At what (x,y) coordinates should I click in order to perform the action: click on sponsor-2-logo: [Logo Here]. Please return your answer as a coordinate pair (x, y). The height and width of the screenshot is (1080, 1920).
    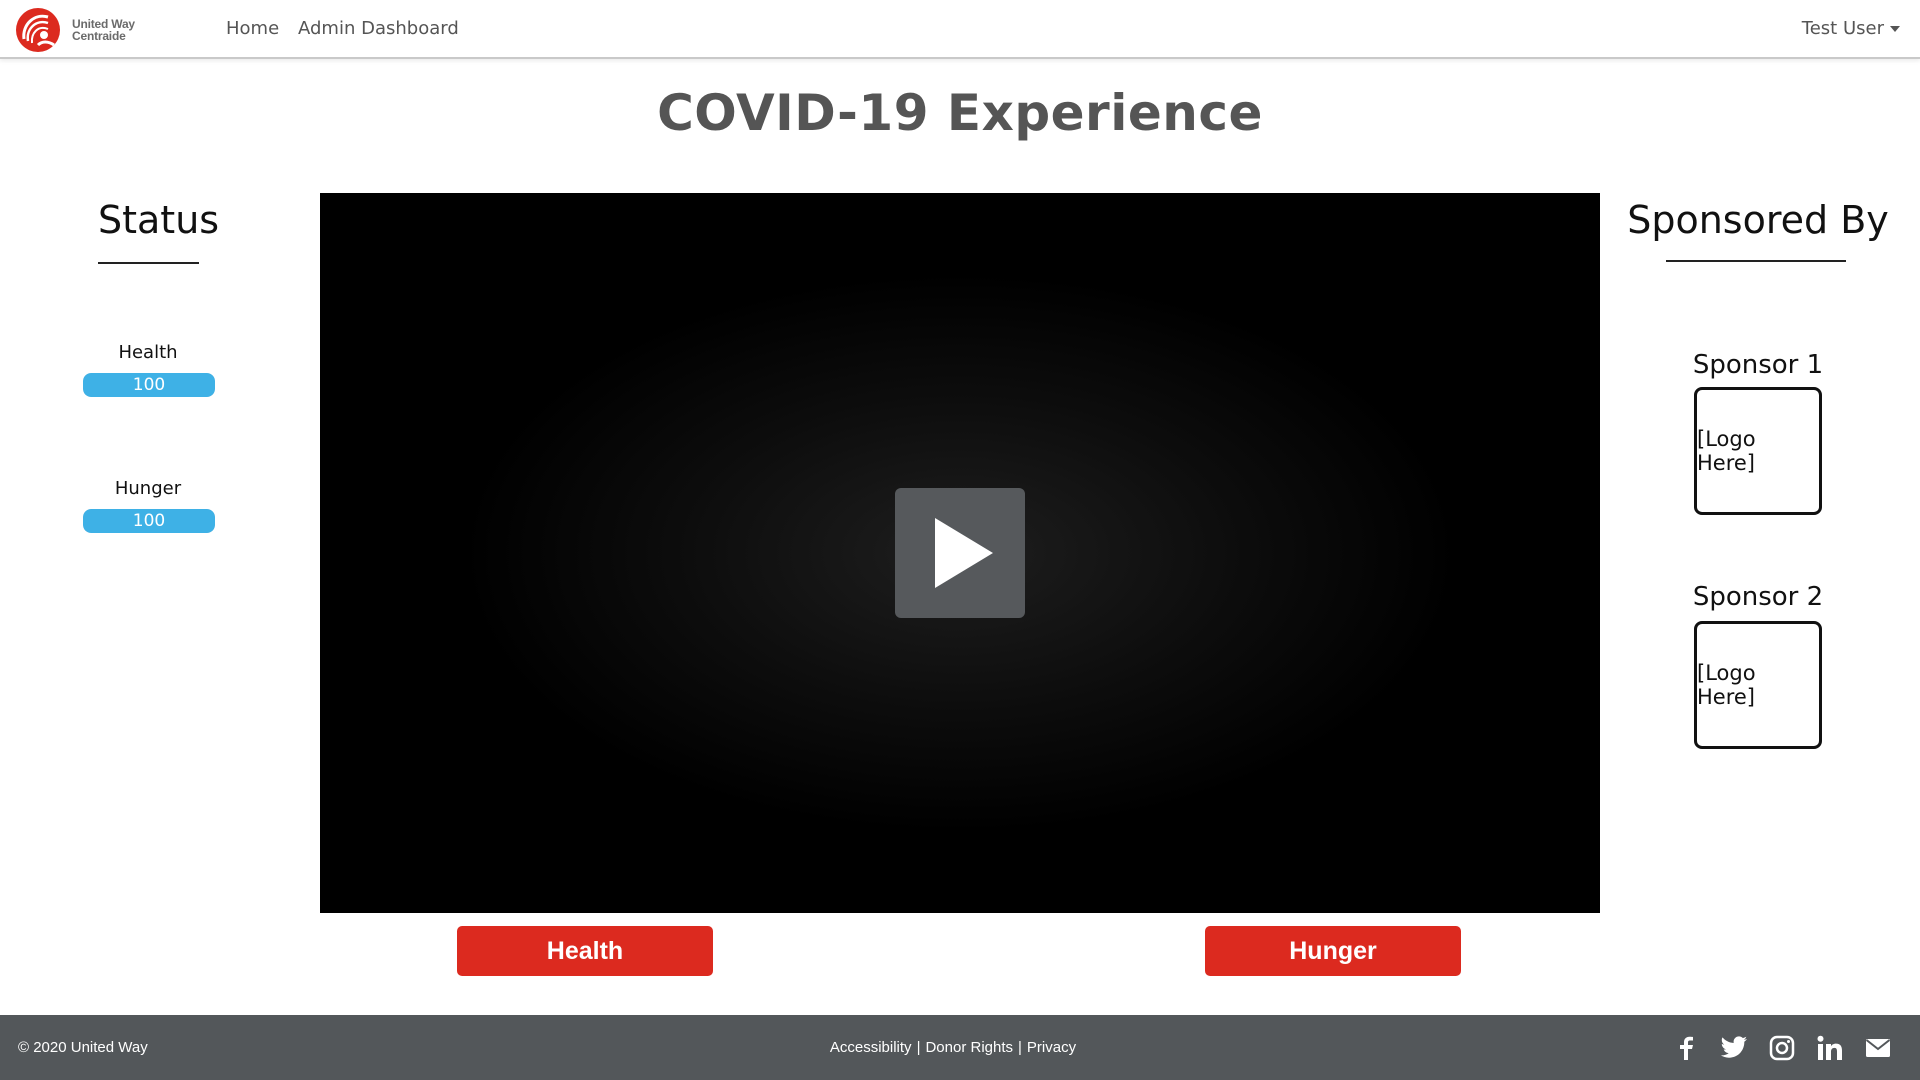
    Looking at the image, I should click on (1758, 685).